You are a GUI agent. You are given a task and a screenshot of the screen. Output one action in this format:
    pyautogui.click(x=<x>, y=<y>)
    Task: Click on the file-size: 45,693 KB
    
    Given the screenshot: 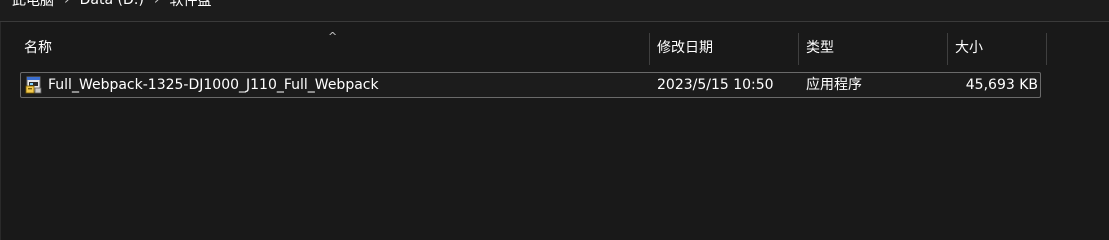 What is the action you would take?
    pyautogui.click(x=1001, y=85)
    